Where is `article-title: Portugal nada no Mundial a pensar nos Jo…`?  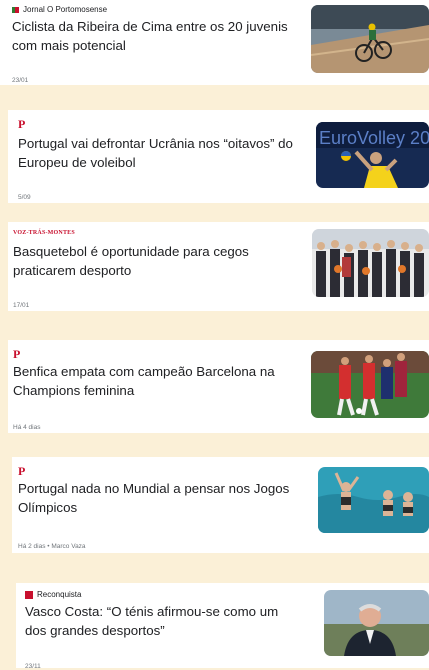 article-title: Portugal nada no Mundial a pensar nos Jo… is located at coordinates (158, 498).